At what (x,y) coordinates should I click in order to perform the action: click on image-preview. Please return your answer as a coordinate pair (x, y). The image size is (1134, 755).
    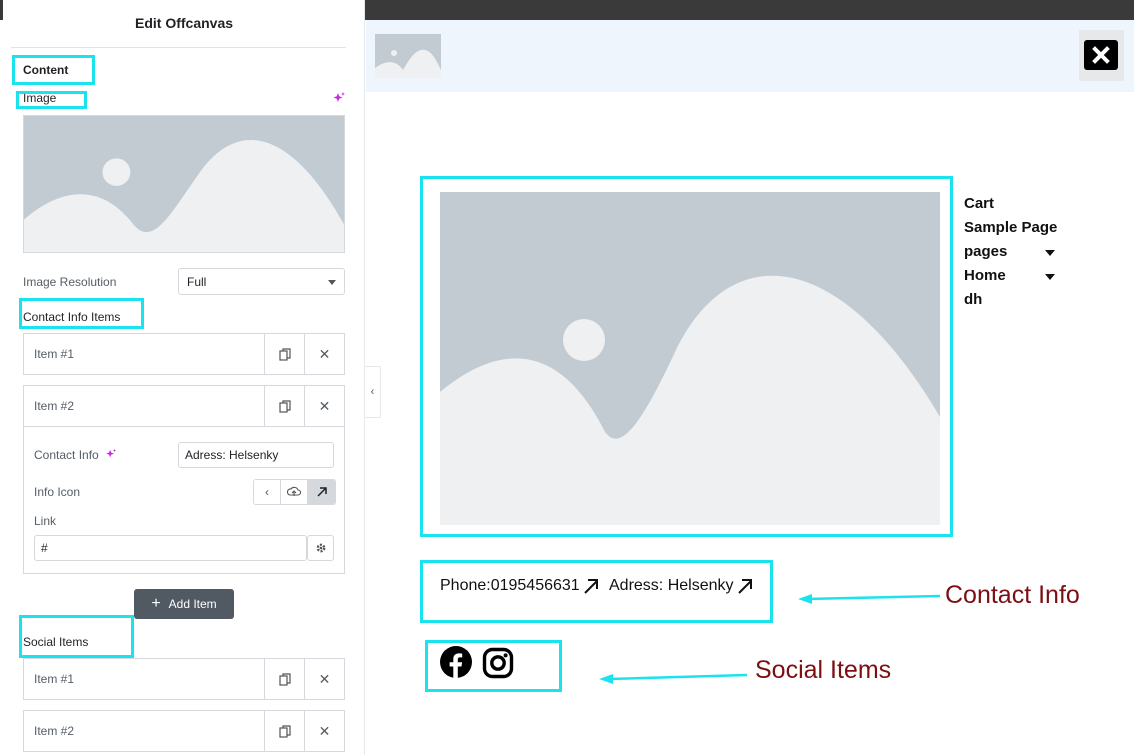
    Looking at the image, I should click on (184, 184).